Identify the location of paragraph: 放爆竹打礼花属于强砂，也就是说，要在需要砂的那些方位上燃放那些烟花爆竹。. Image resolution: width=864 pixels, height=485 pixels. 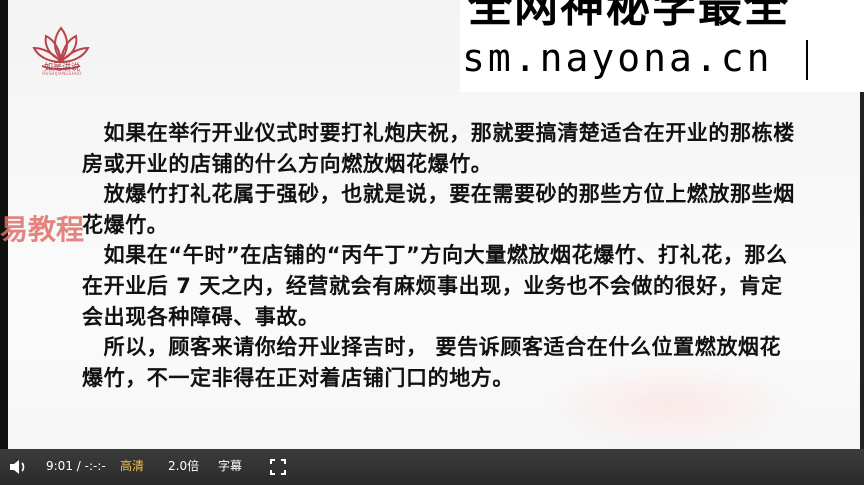
(442, 209).